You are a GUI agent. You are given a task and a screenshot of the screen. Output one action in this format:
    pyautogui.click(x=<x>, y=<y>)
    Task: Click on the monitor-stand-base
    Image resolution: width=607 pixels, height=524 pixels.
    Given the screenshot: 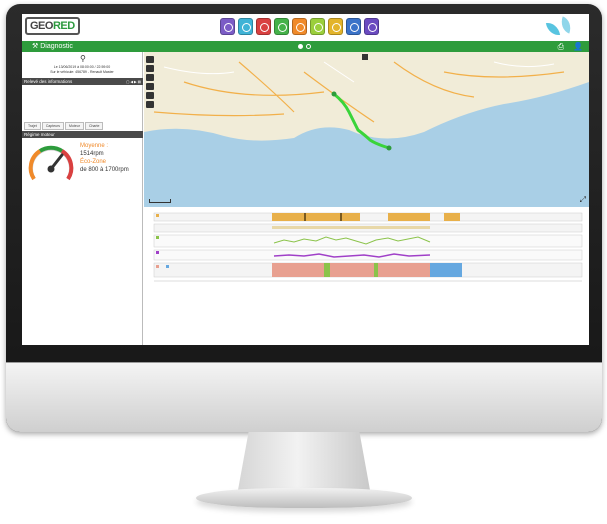 What is the action you would take?
    pyautogui.click(x=304, y=498)
    